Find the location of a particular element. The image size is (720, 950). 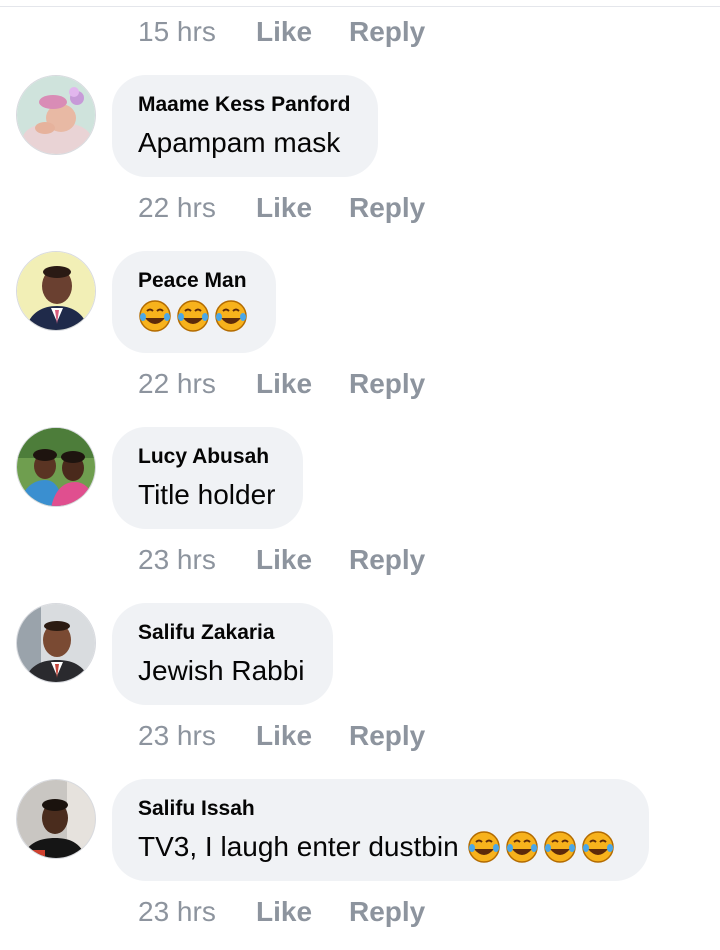

man-portrait-icon is located at coordinates (56, 291).